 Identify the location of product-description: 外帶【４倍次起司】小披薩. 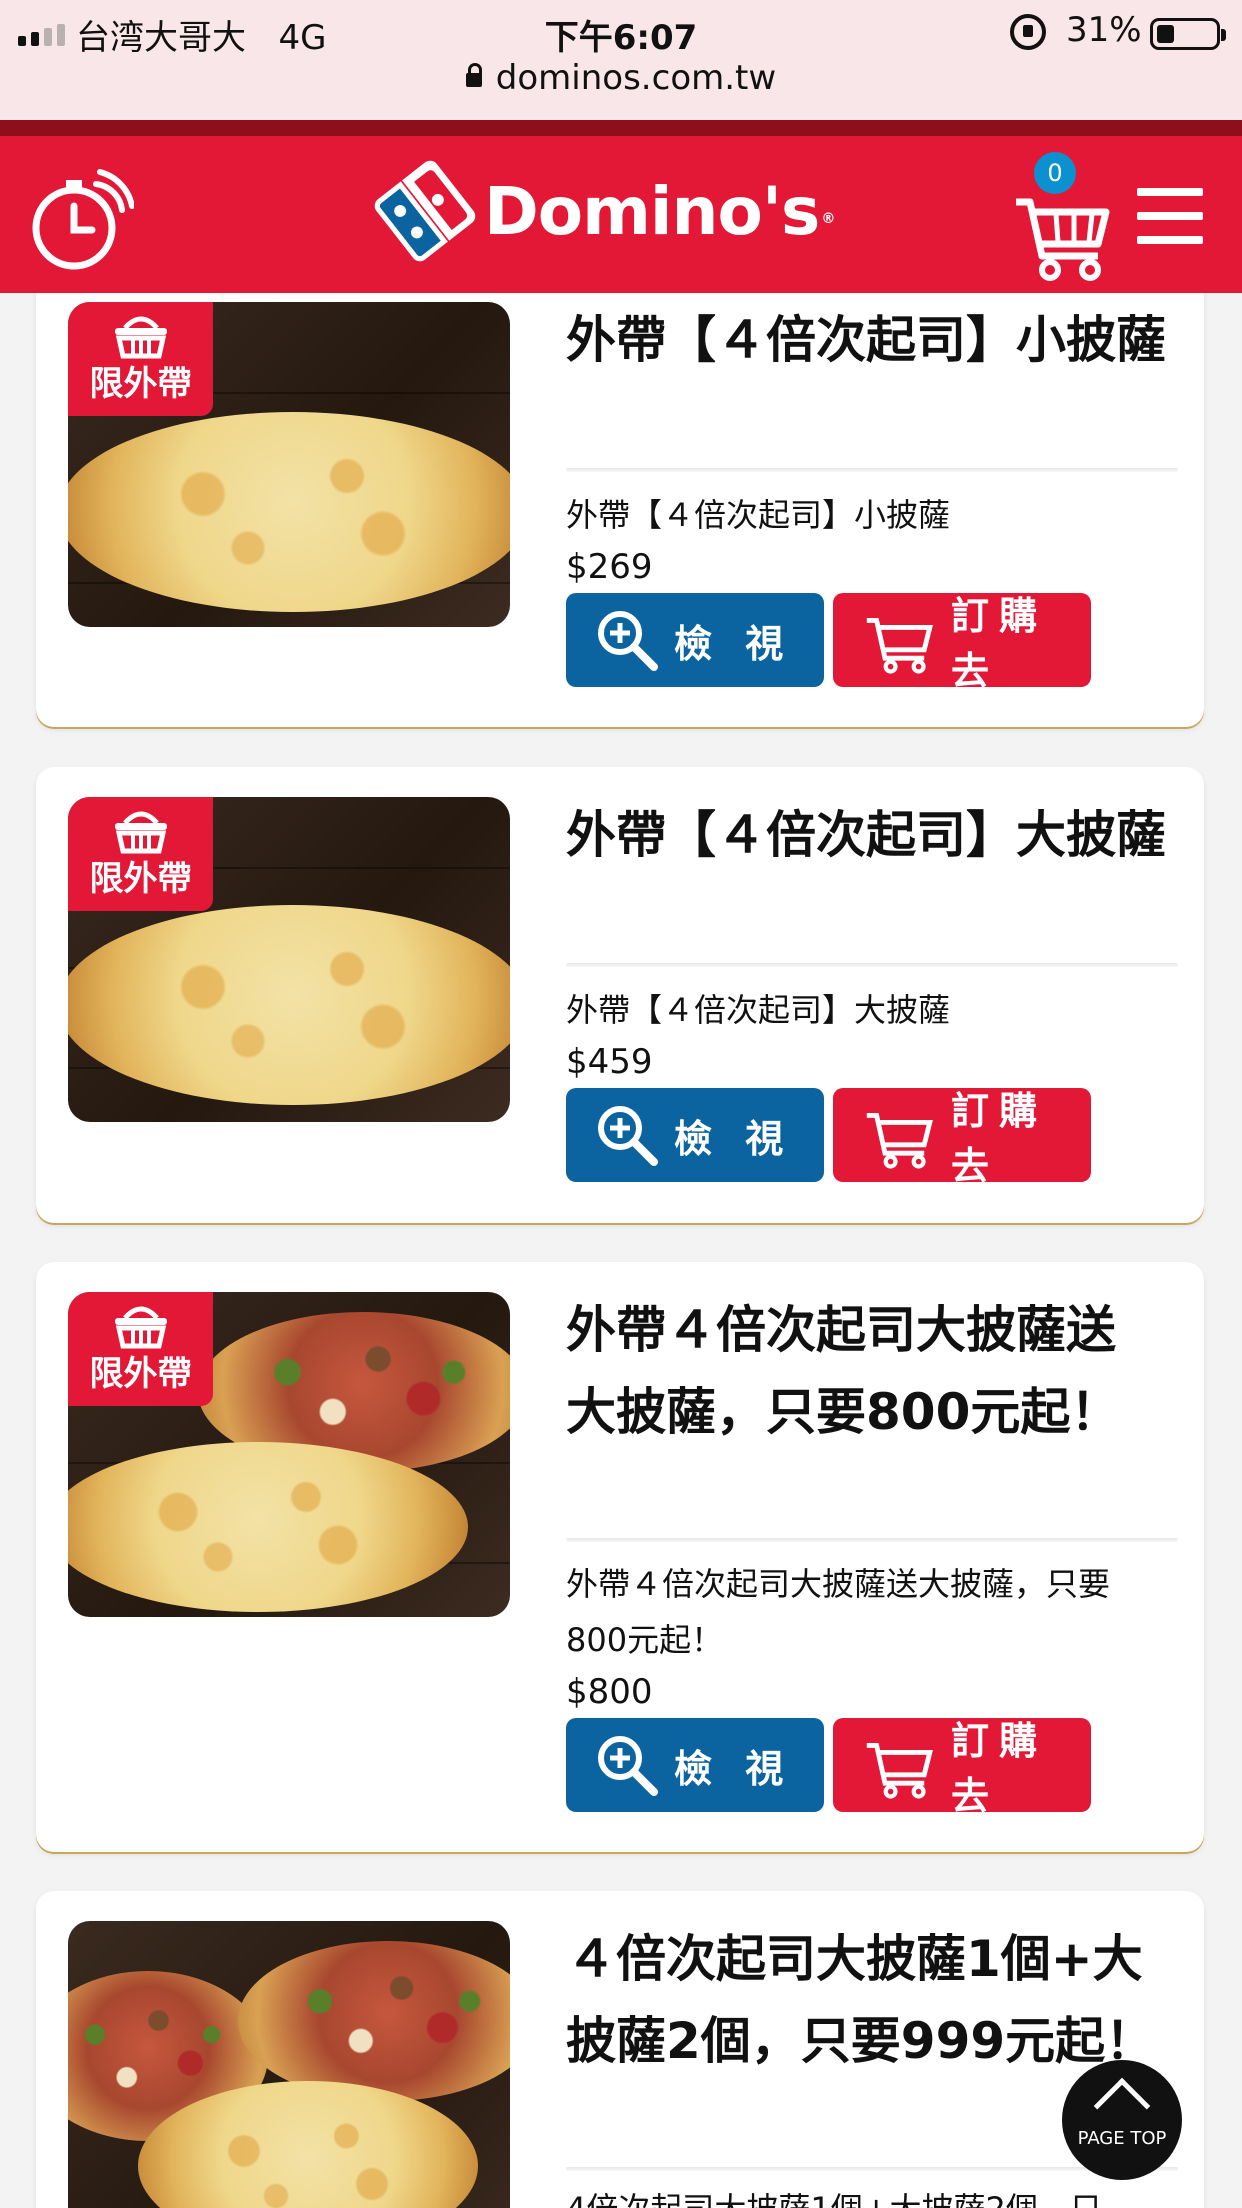
(758, 515).